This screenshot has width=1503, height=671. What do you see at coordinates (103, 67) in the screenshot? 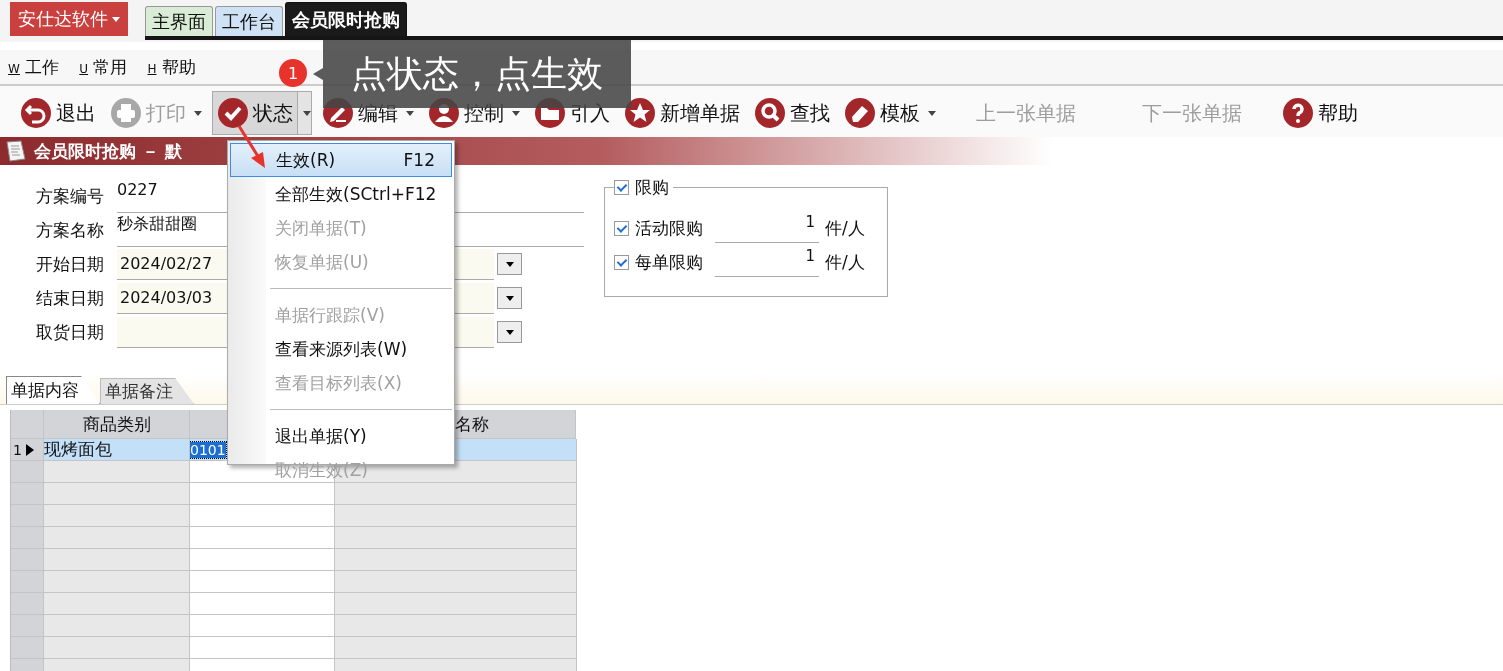
I see `menu-item: U 常用` at bounding box center [103, 67].